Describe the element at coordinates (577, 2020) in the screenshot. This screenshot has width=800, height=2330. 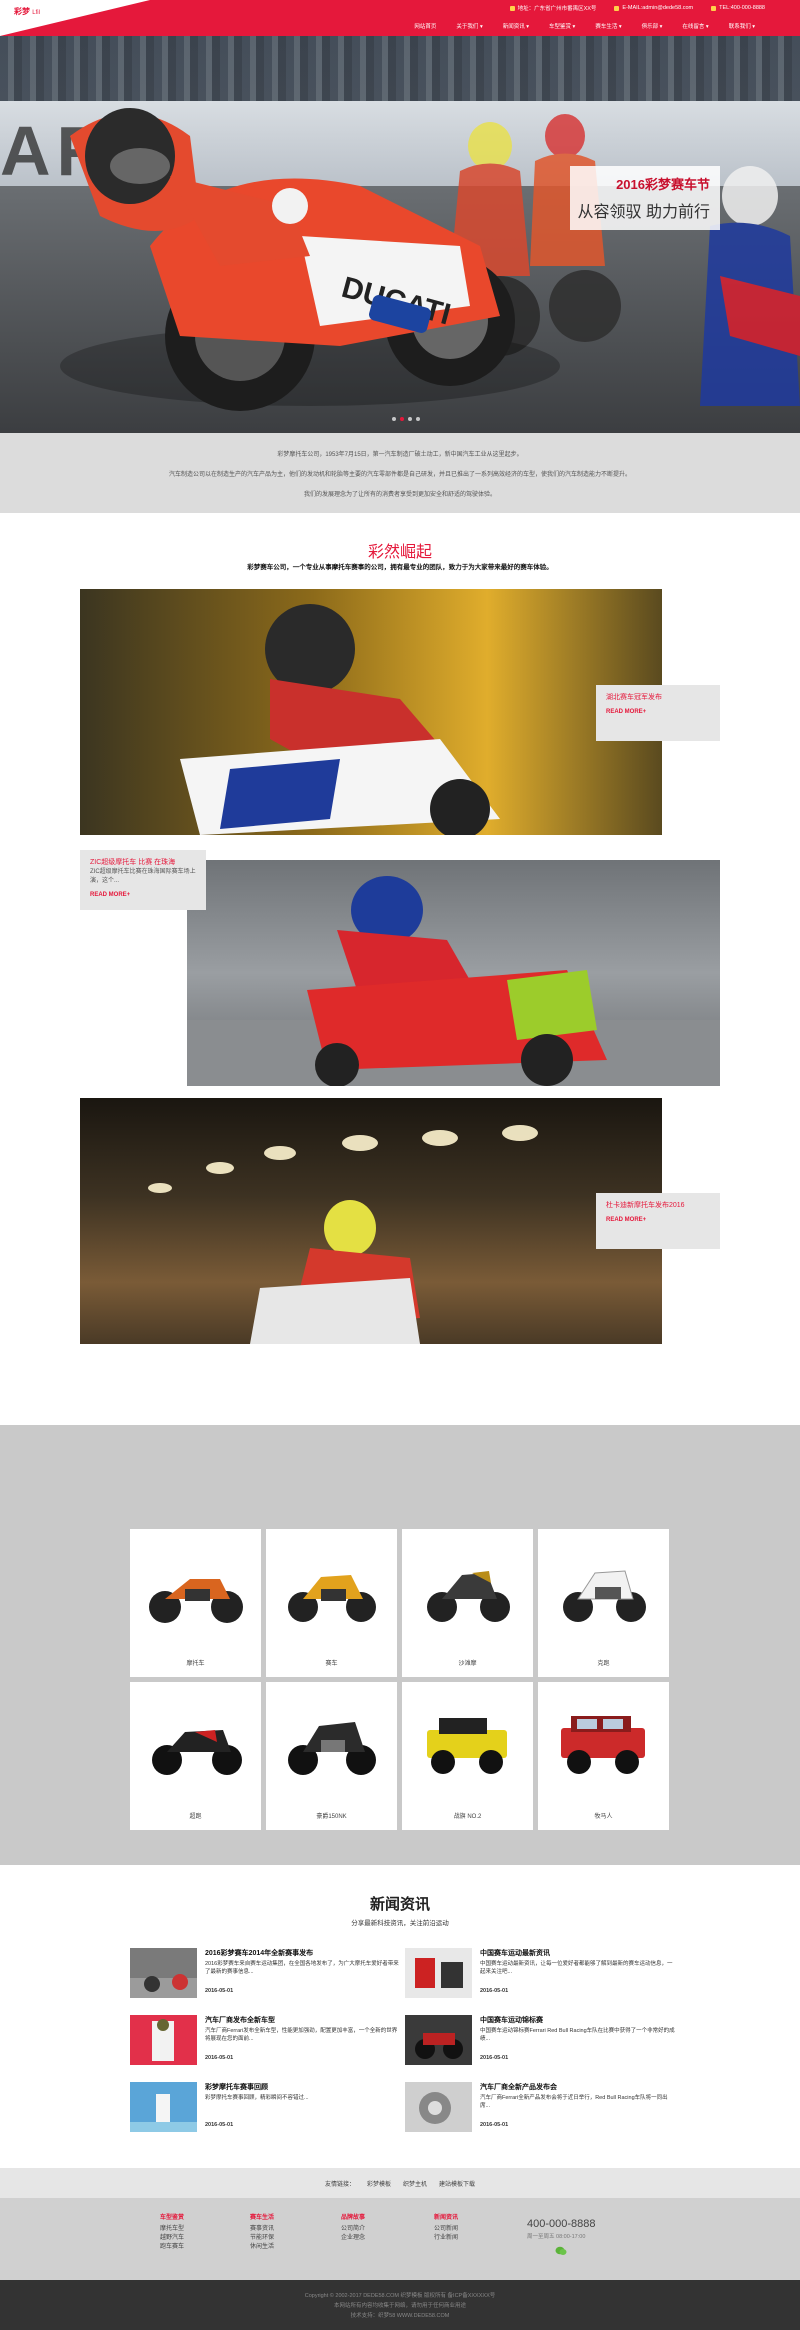
I see `news-item-title: 中国赛车运动锦标赛` at that location.